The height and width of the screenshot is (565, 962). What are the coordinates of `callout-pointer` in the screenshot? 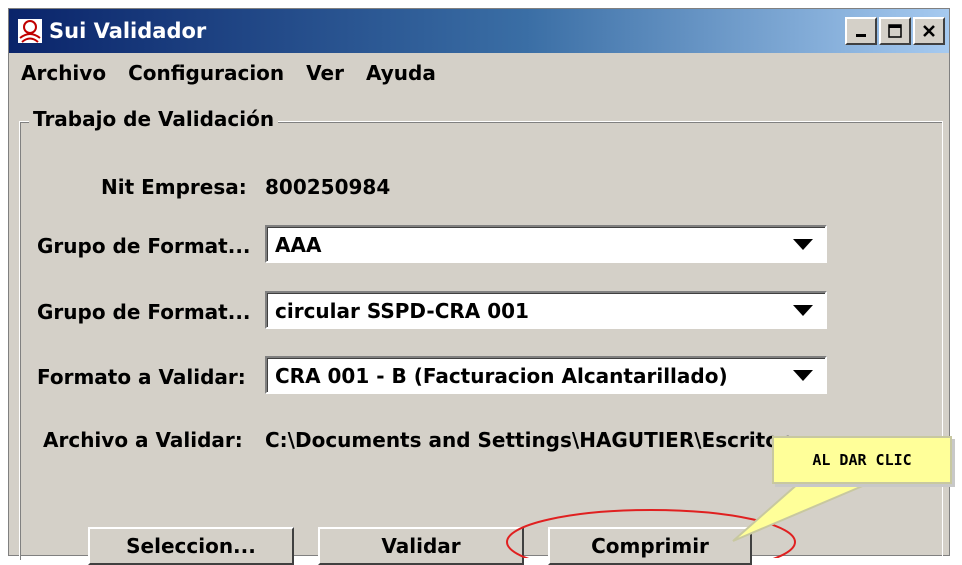 It's located at (802, 511).